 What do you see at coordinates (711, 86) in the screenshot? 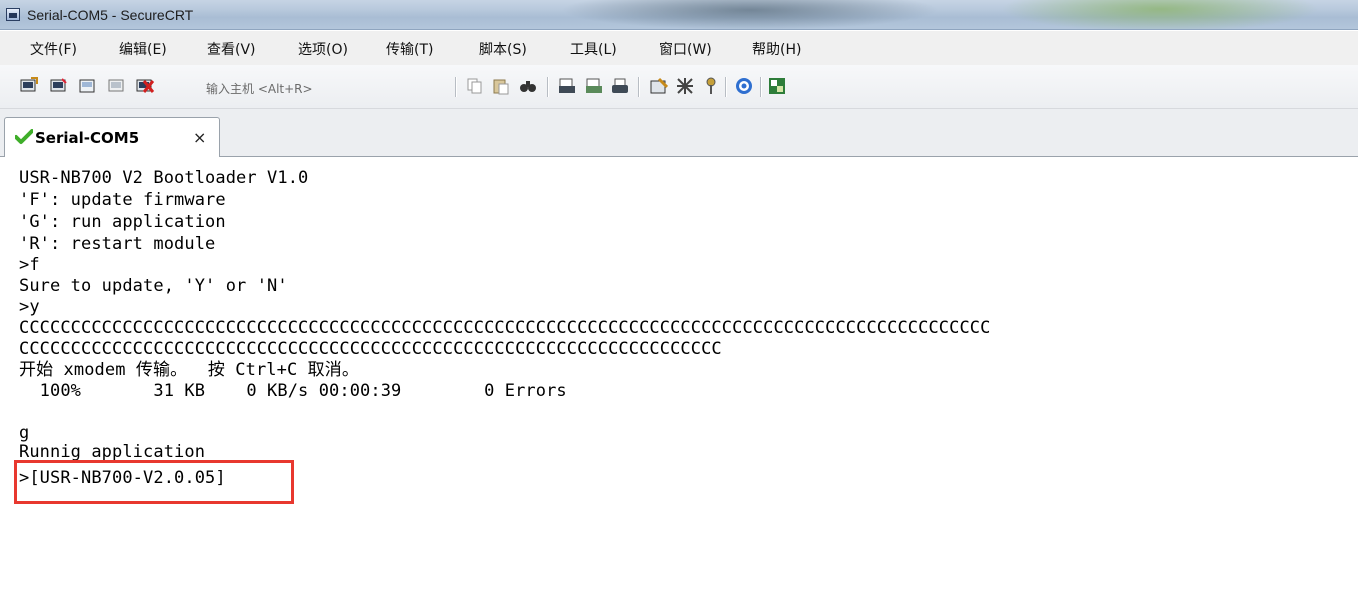
I see `keymap-icon` at bounding box center [711, 86].